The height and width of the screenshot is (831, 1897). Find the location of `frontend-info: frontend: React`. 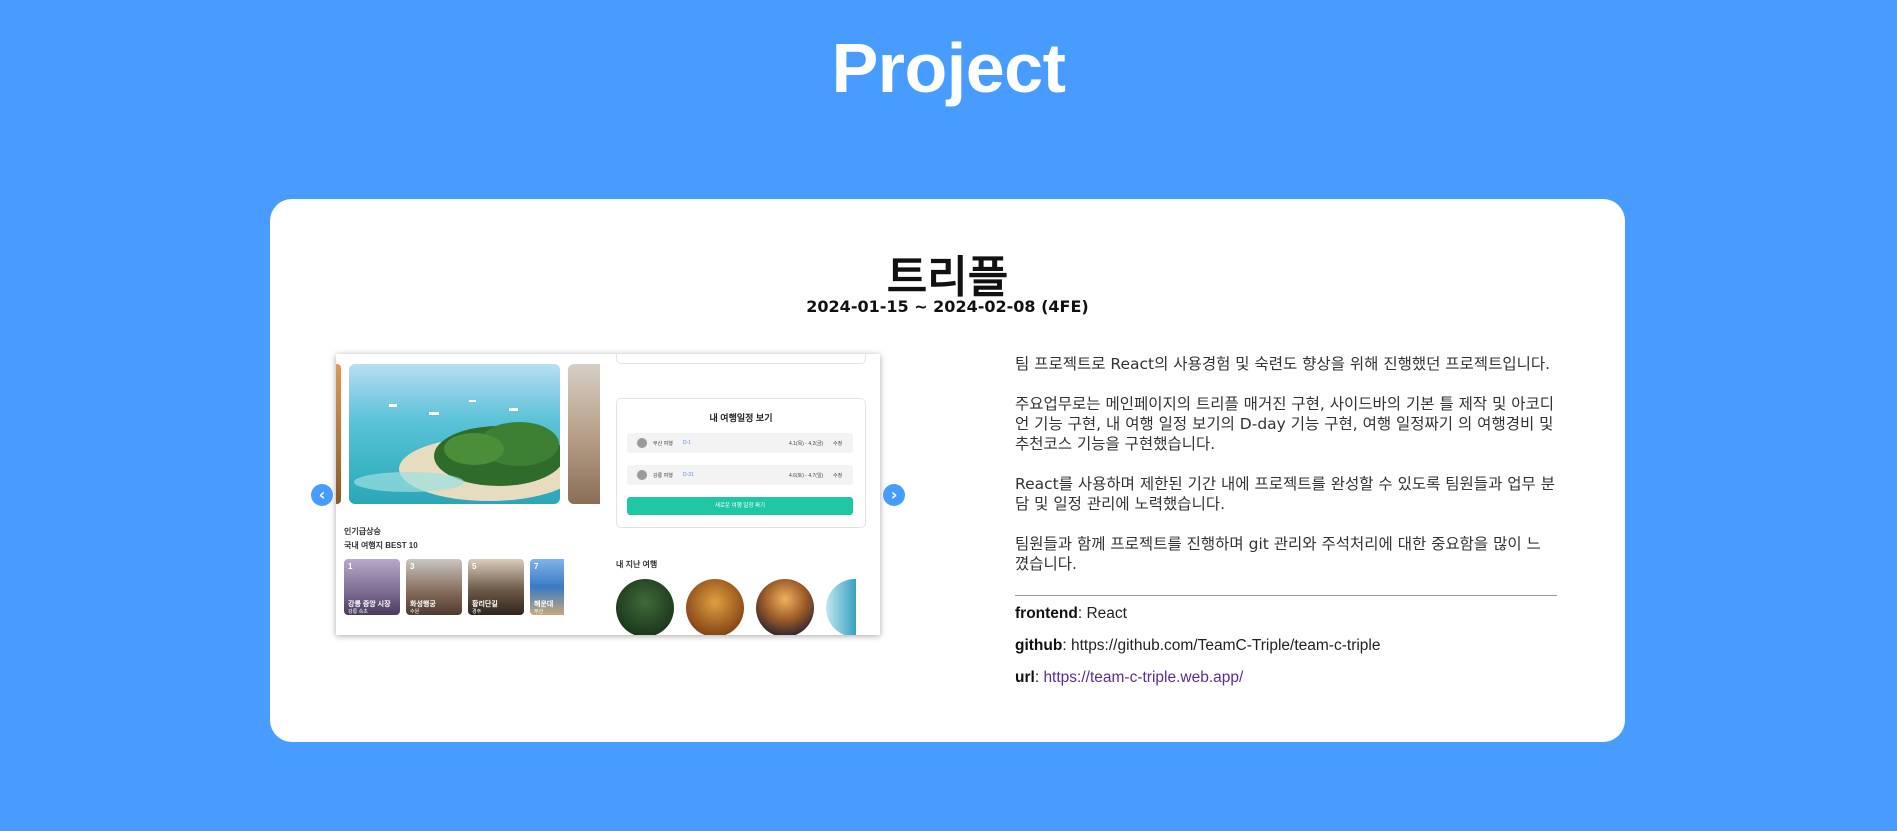

frontend-info: frontend: React is located at coordinates (1071, 614).